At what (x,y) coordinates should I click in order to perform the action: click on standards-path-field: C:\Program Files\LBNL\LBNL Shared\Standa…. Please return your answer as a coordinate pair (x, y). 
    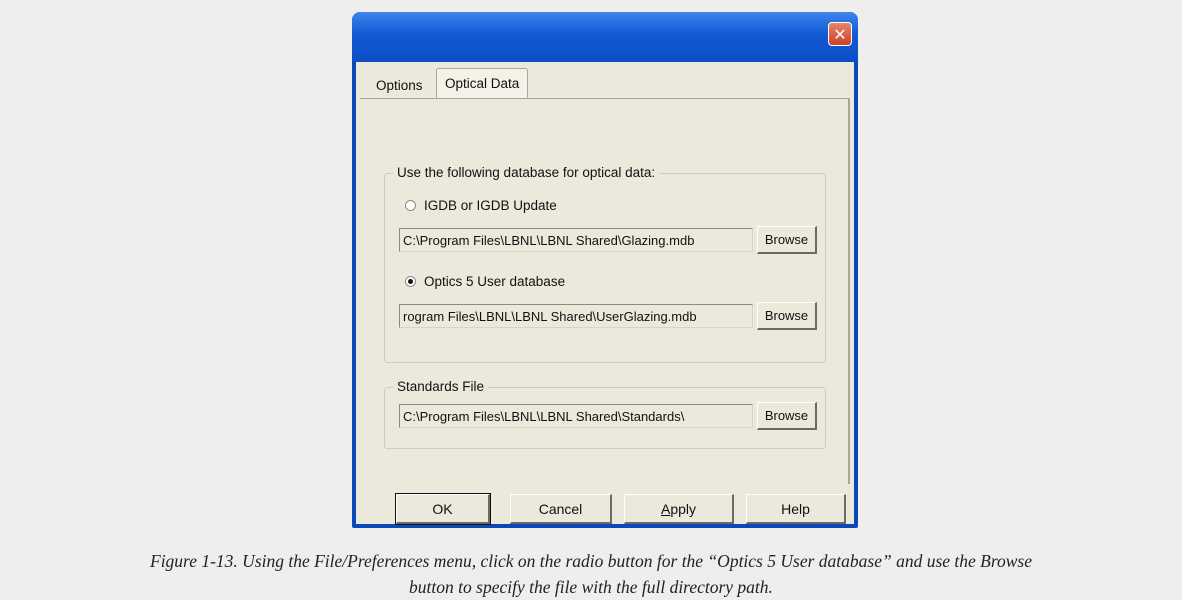
    Looking at the image, I should click on (576, 416).